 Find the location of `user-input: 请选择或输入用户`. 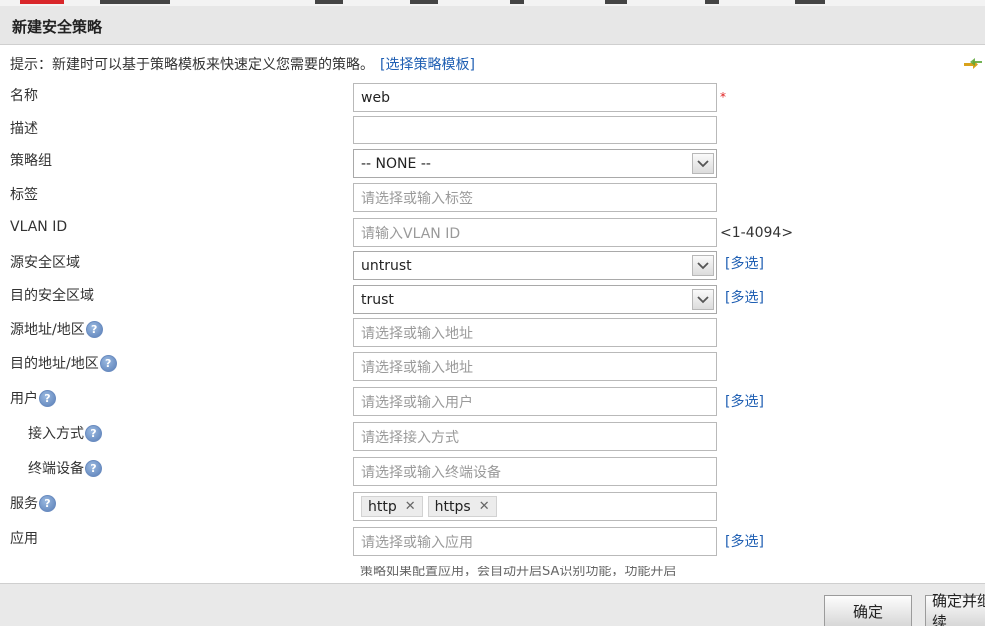

user-input: 请选择或输入用户 is located at coordinates (535, 401).